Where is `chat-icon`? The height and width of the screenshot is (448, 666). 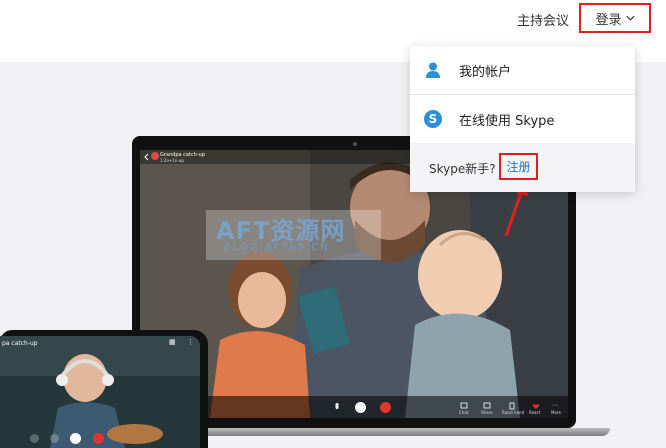
chat-icon is located at coordinates (464, 406).